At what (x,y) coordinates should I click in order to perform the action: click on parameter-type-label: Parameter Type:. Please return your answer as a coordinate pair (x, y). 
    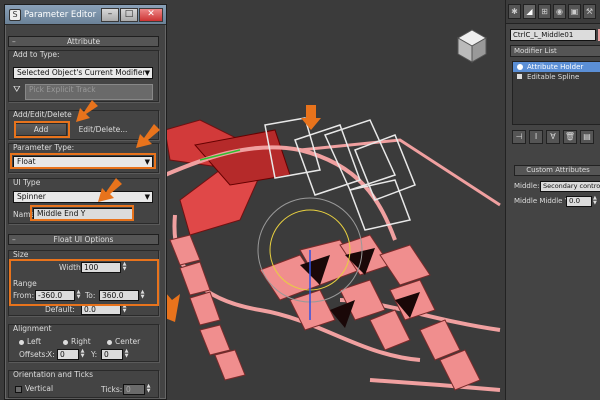
    Looking at the image, I should click on (44, 147).